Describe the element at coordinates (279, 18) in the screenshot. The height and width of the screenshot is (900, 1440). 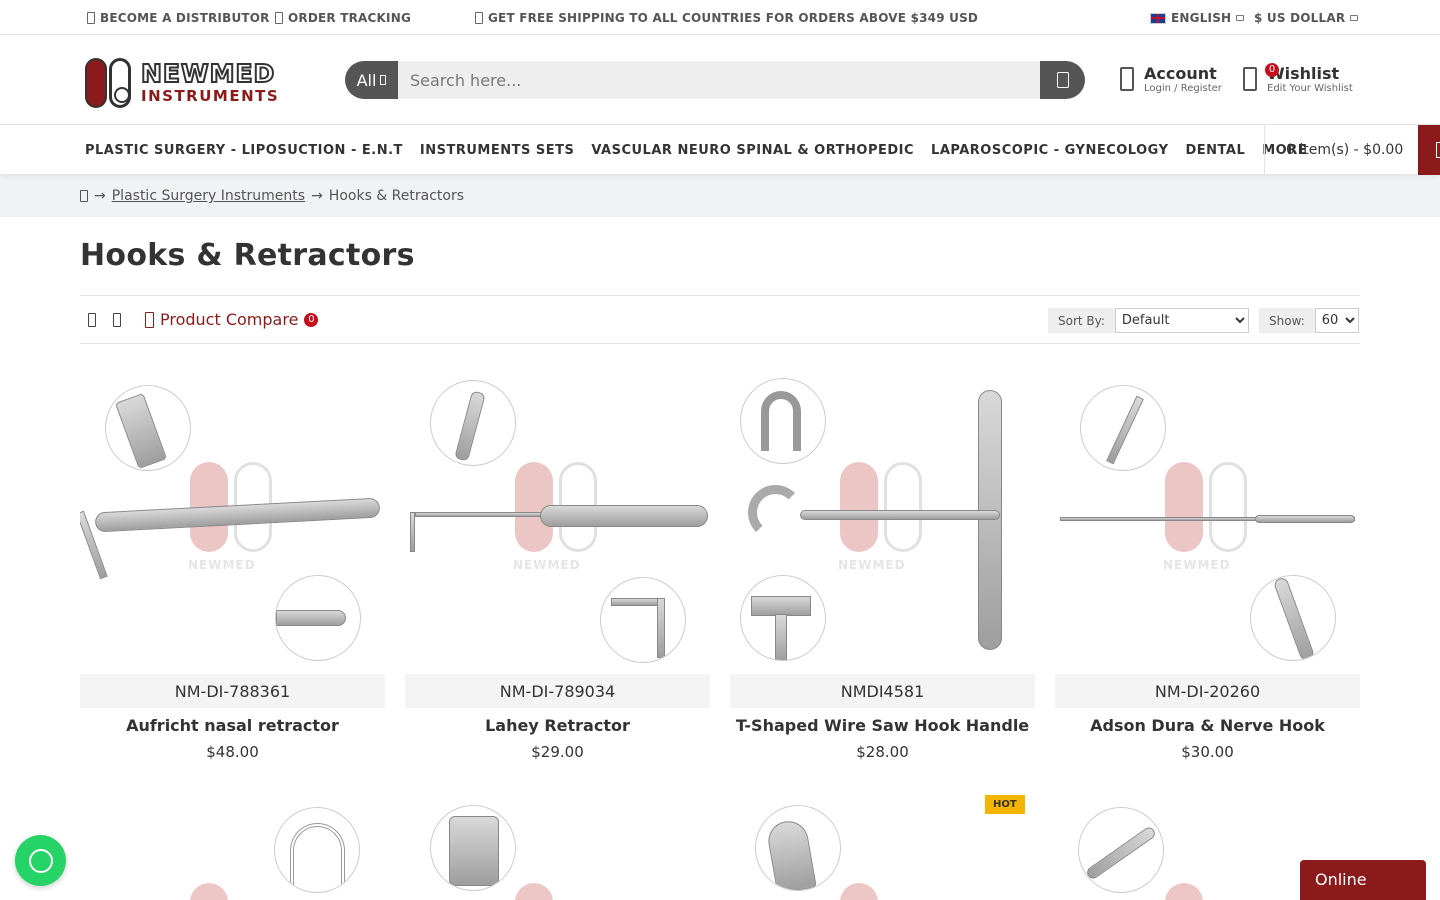
I see `truck-icon` at that location.